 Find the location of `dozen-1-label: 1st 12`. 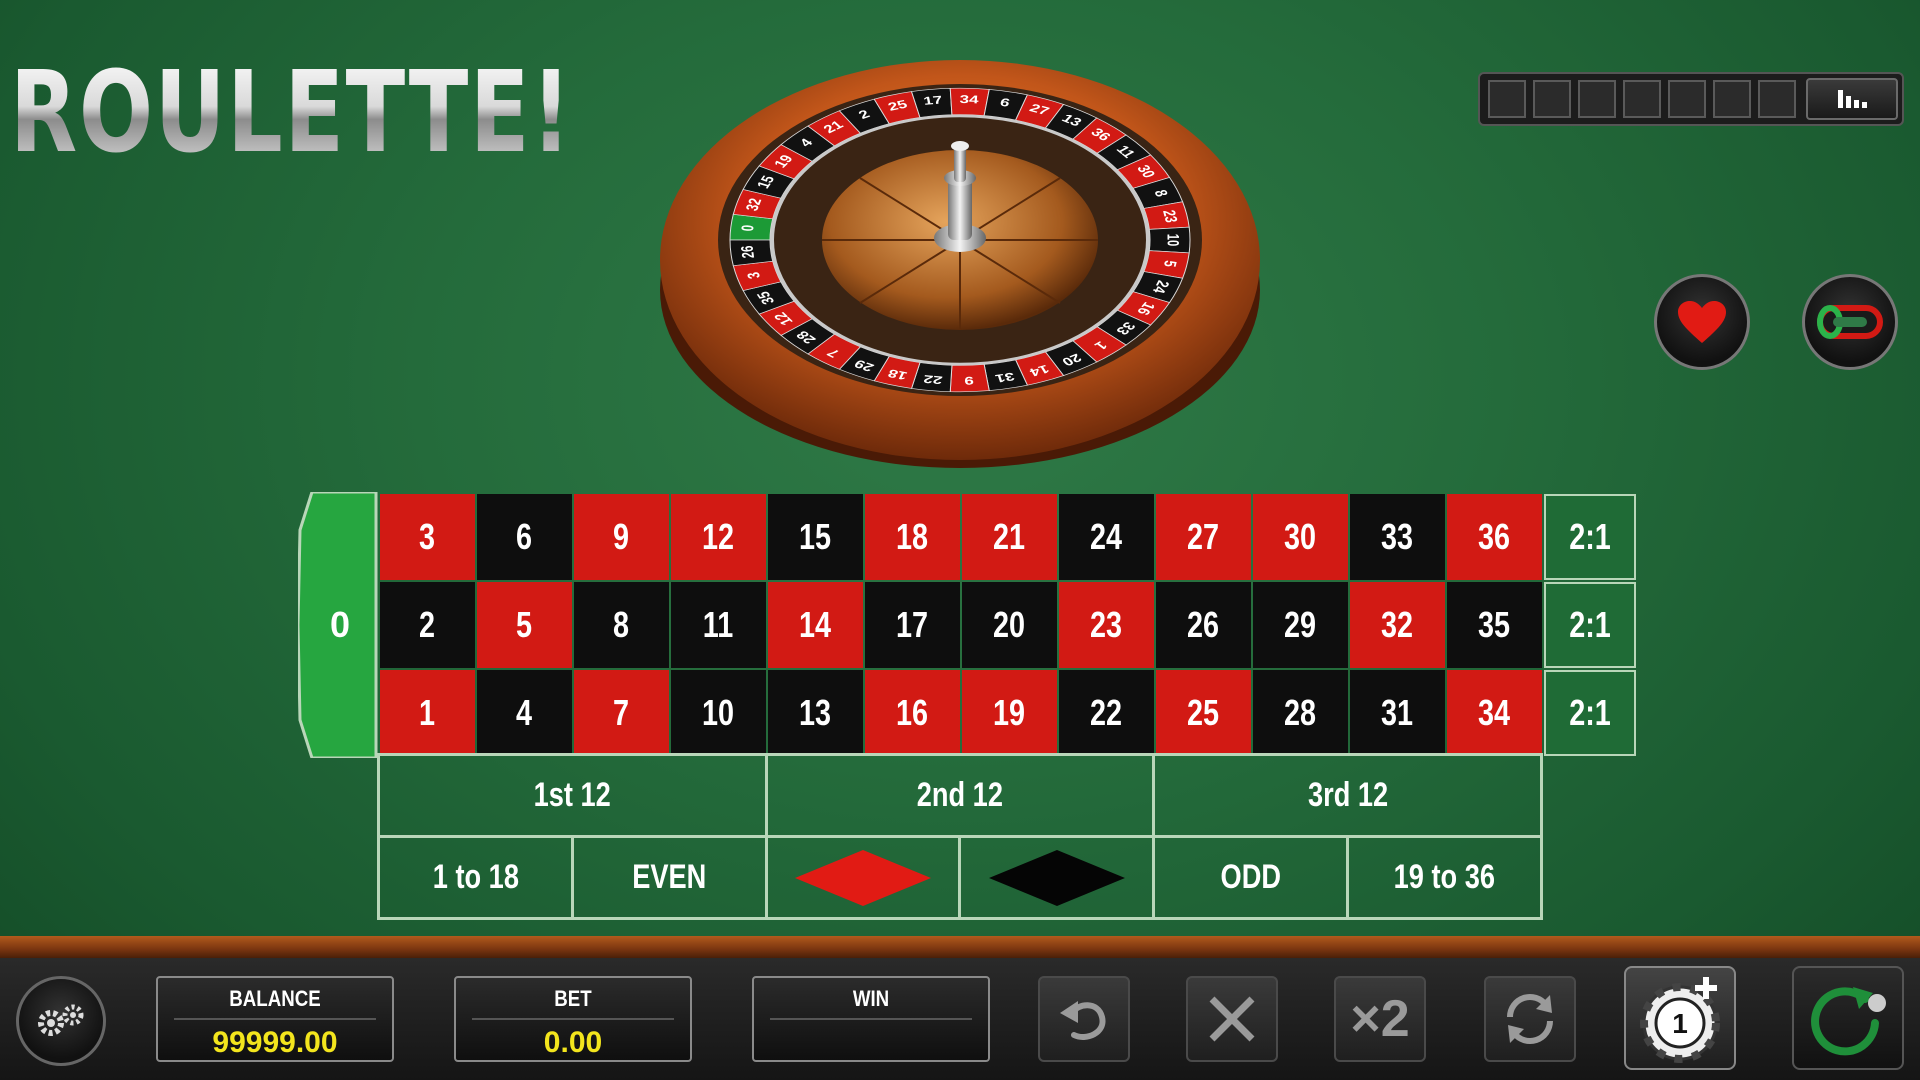

dozen-1-label: 1st 12 is located at coordinates (572, 795).